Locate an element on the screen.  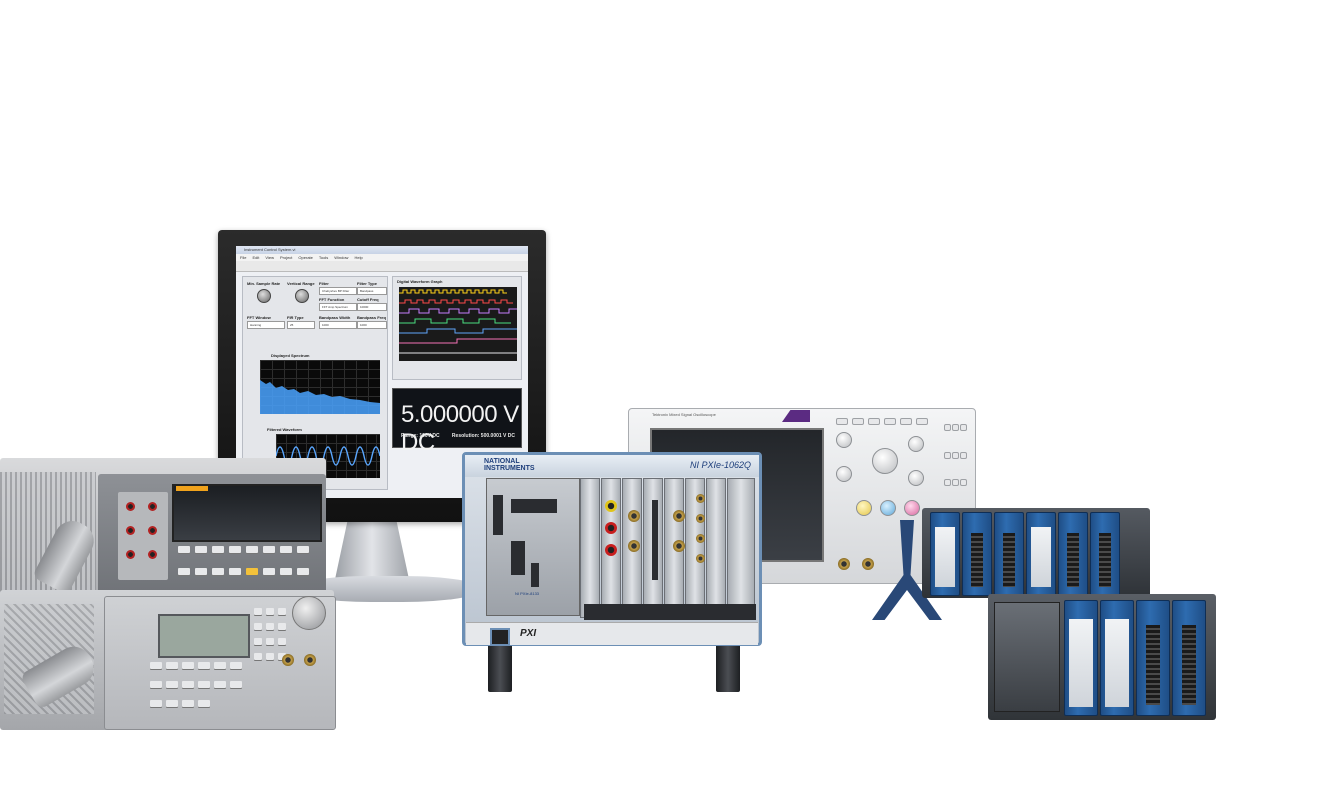
bandpass-width-field: 1000 is located at coordinates (338, 325).